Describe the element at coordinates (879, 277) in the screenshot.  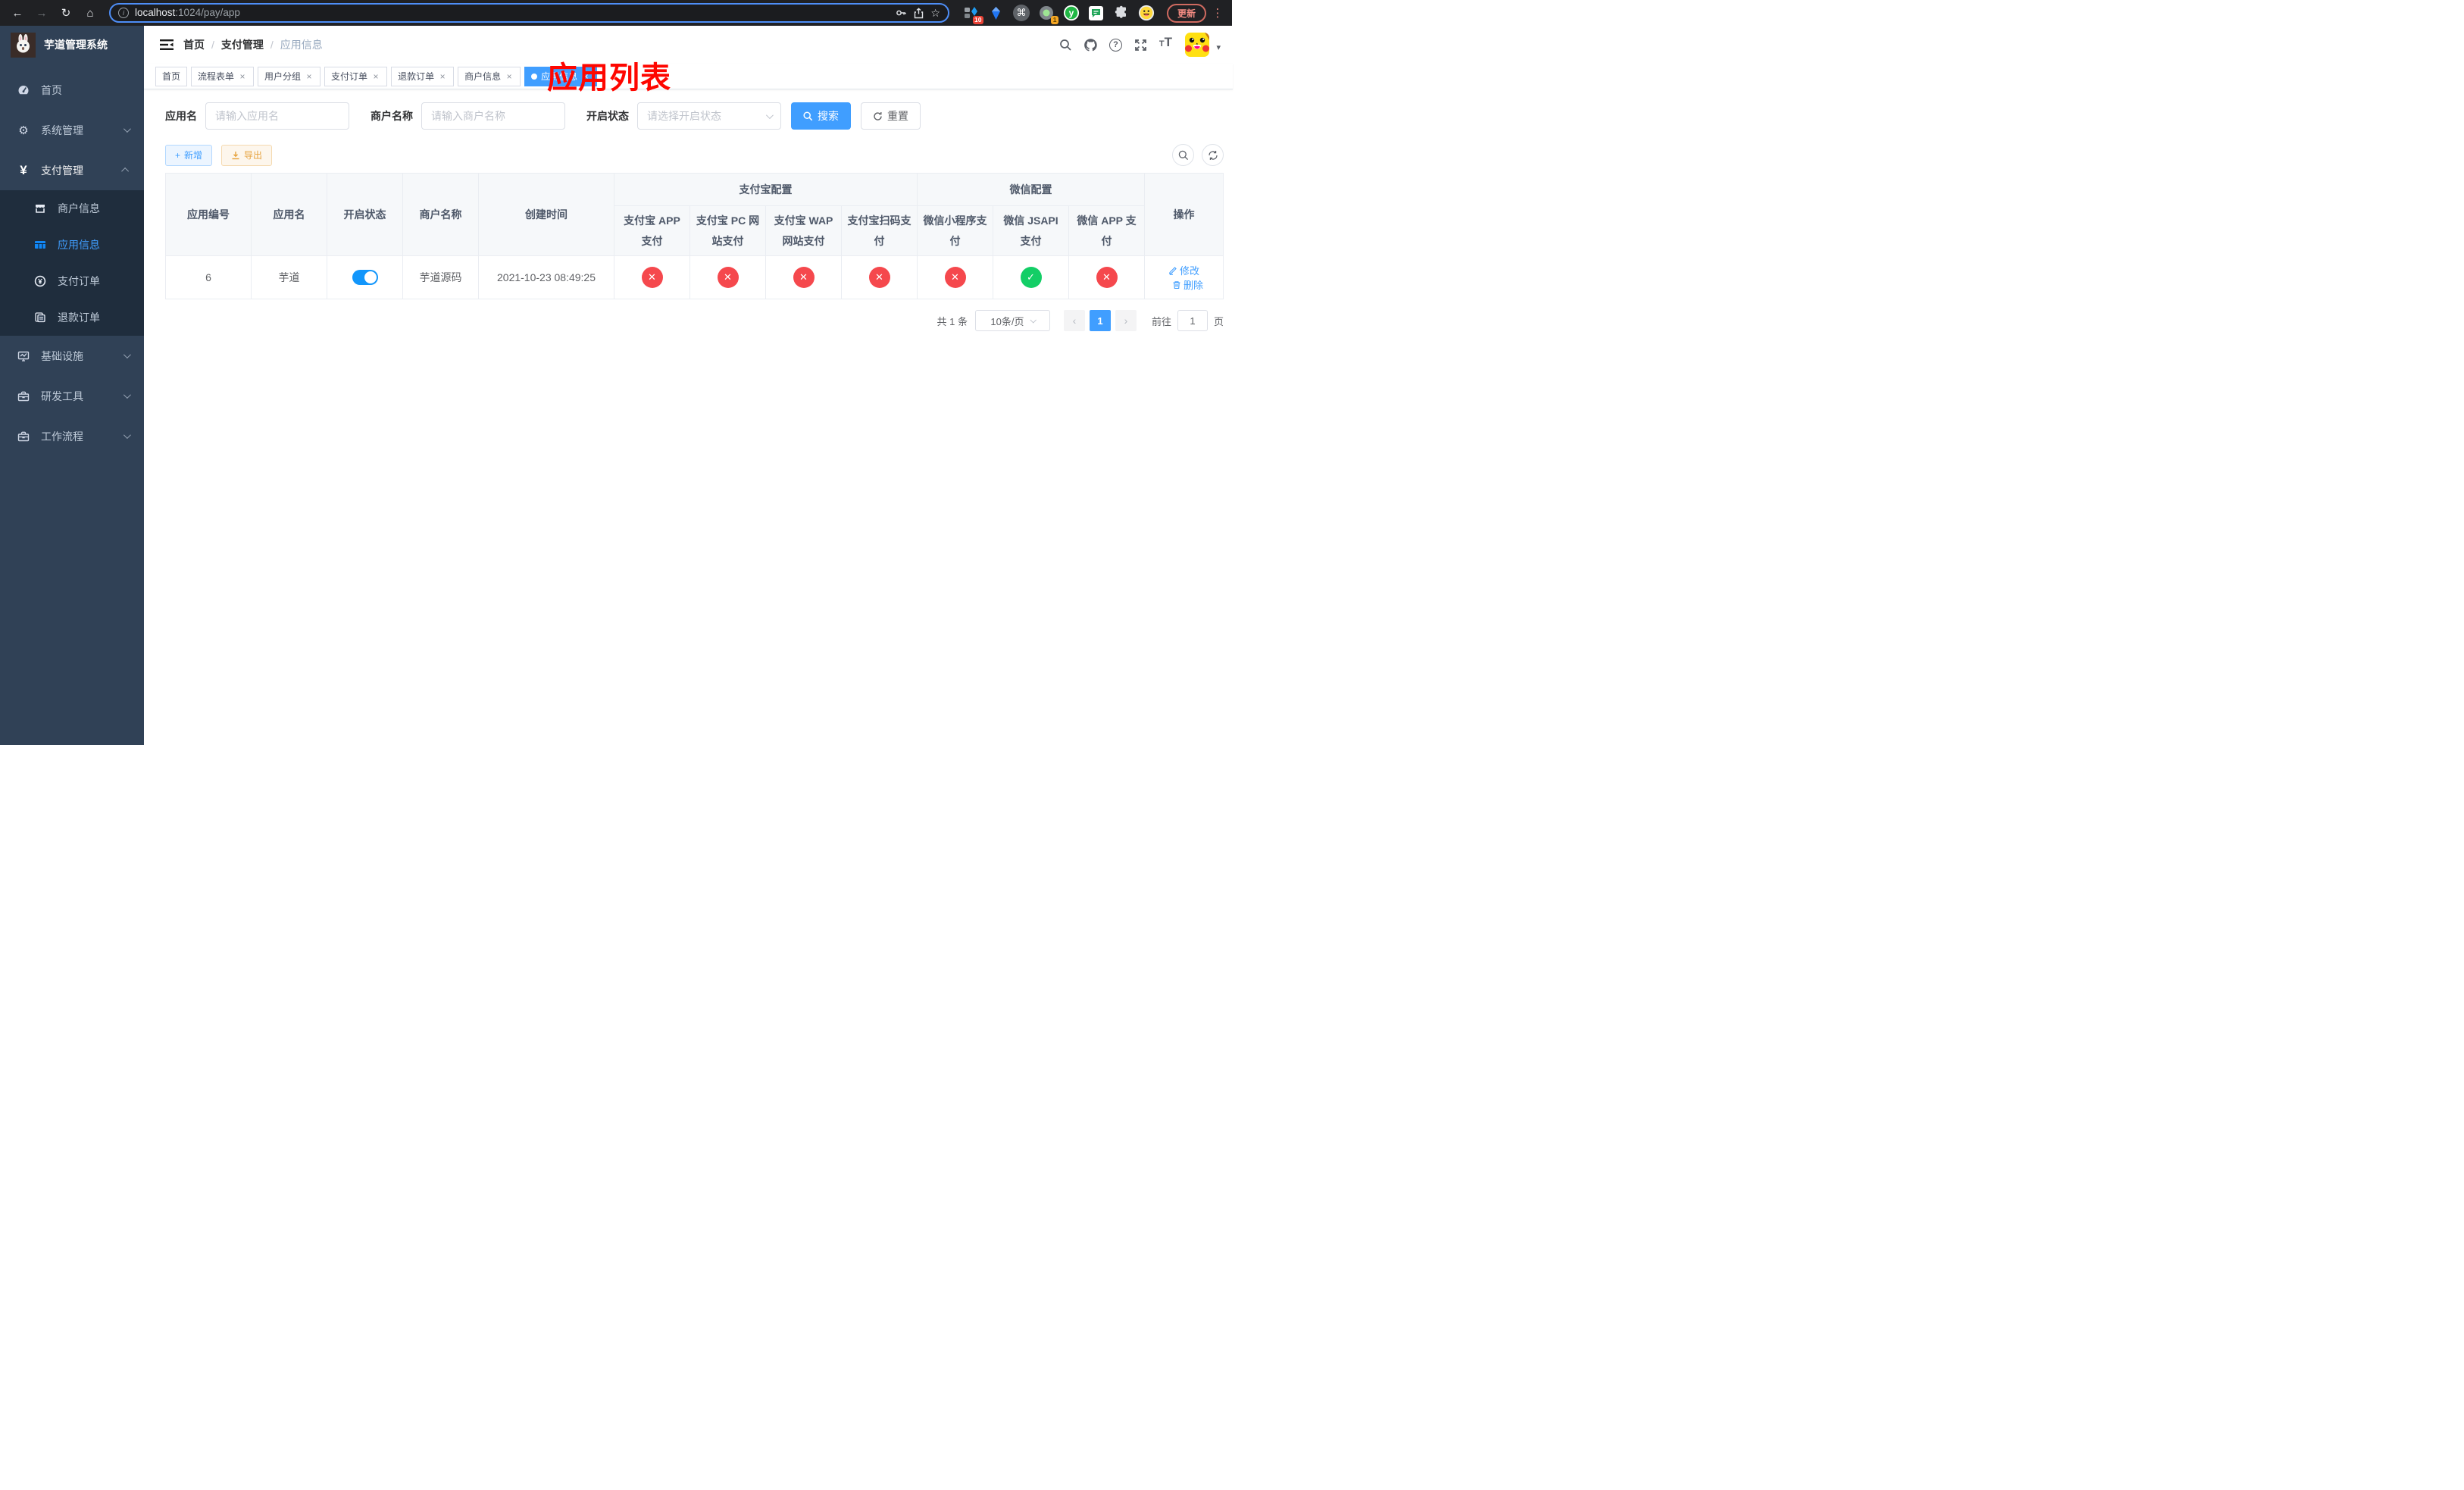
I see `cell-alipay-qr: ✕` at that location.